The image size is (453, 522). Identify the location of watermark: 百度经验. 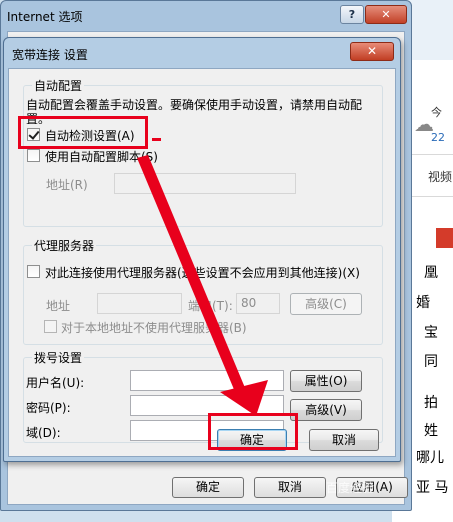
(350, 488).